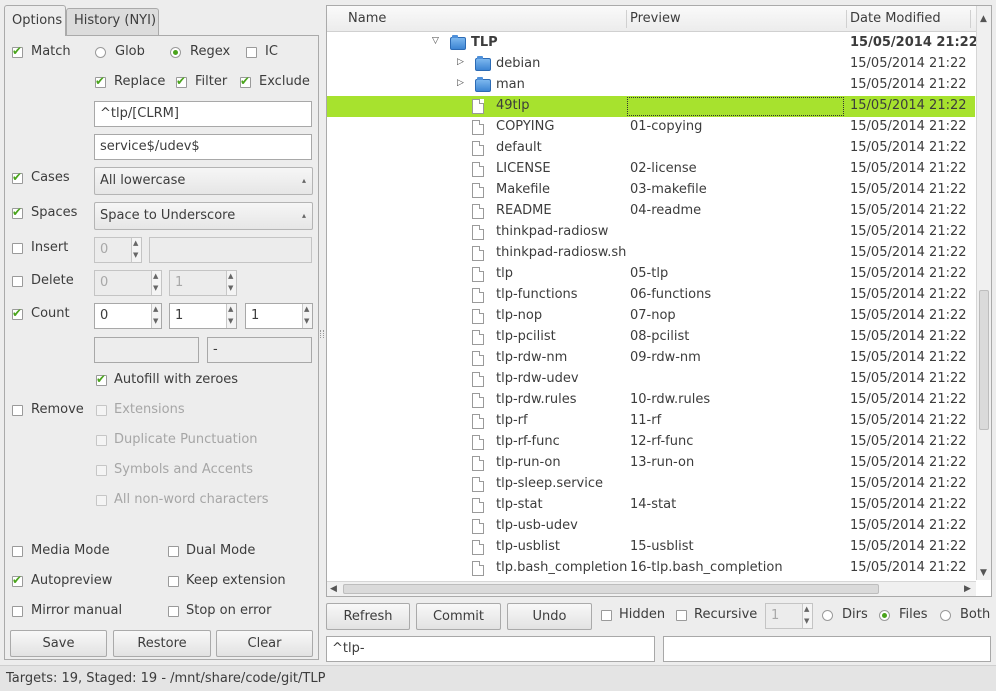  What do you see at coordinates (651, 253) in the screenshot?
I see `tree-row: thinkpad-radiosw.sh 15/05/2014 21:22` at bounding box center [651, 253].